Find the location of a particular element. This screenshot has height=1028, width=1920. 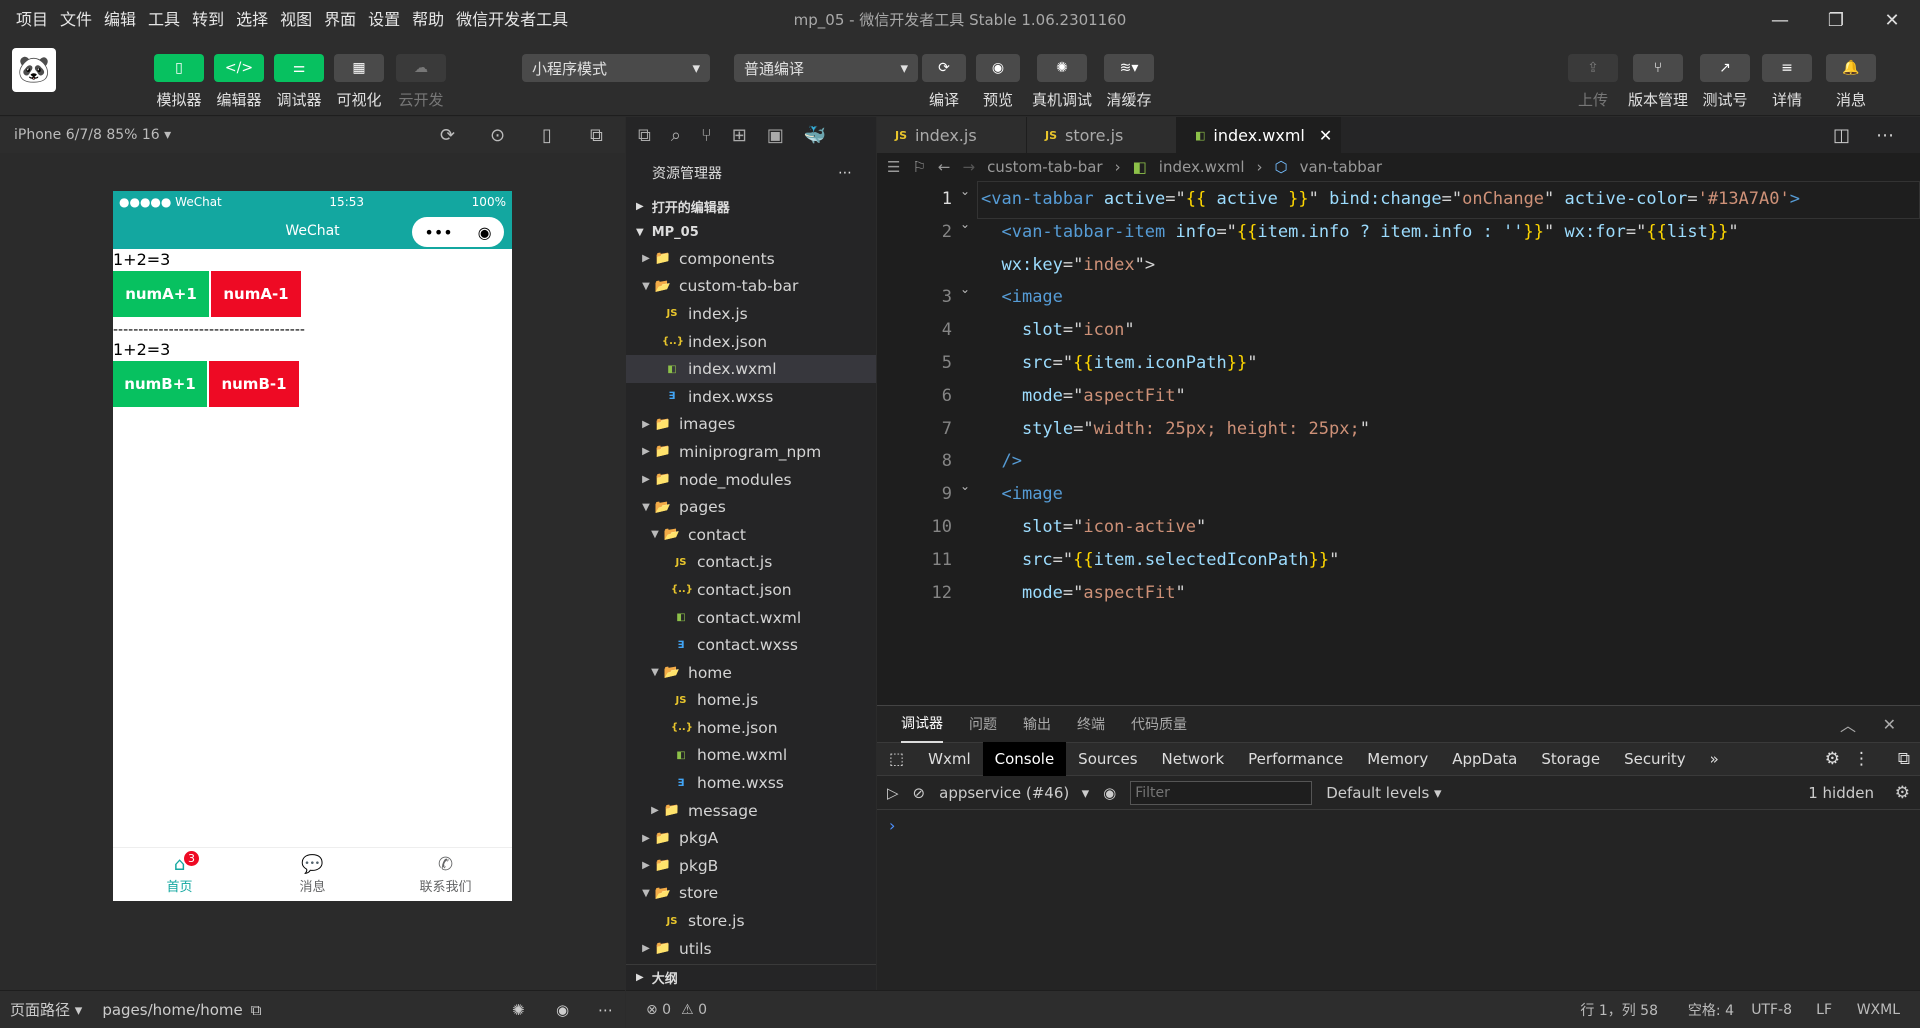

stop-icon: ⊙ is located at coordinates (497, 135).